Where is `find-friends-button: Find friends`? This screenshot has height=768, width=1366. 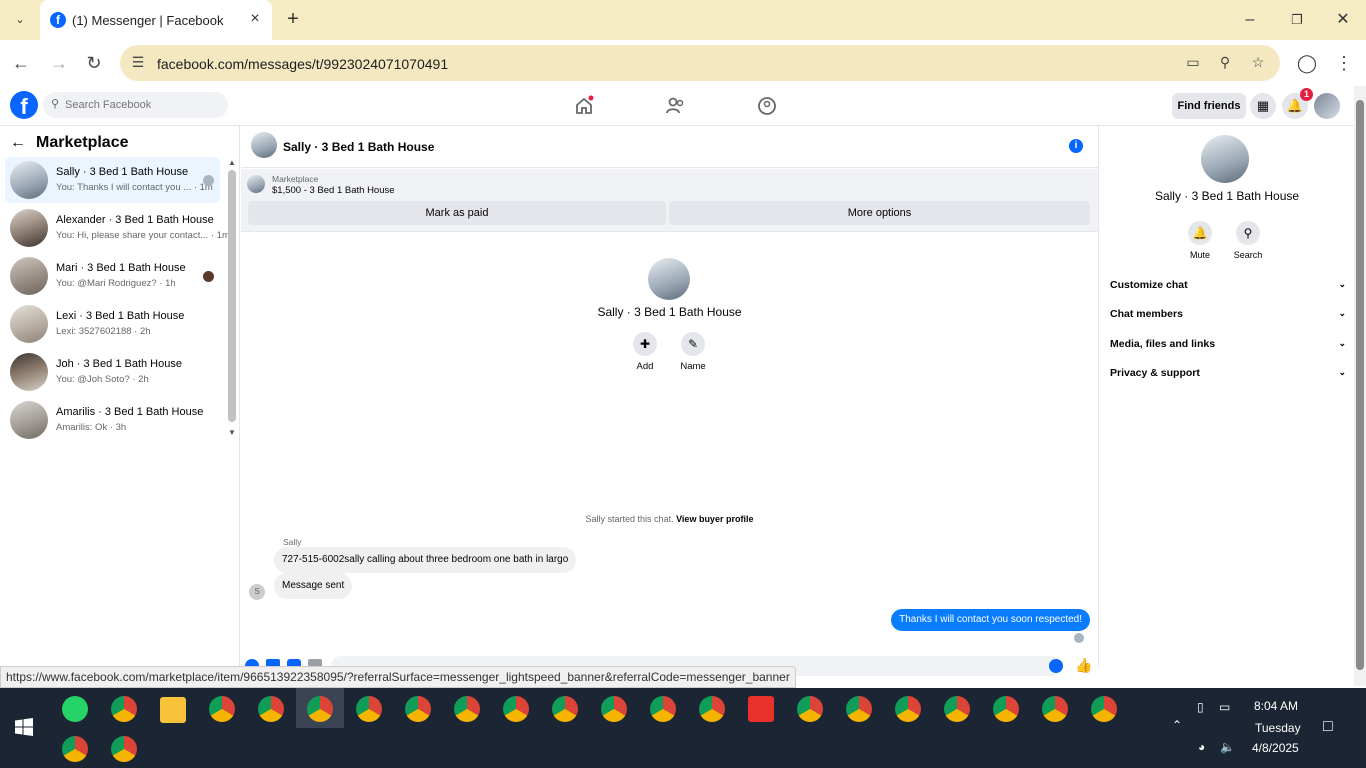 find-friends-button: Find friends is located at coordinates (1209, 106).